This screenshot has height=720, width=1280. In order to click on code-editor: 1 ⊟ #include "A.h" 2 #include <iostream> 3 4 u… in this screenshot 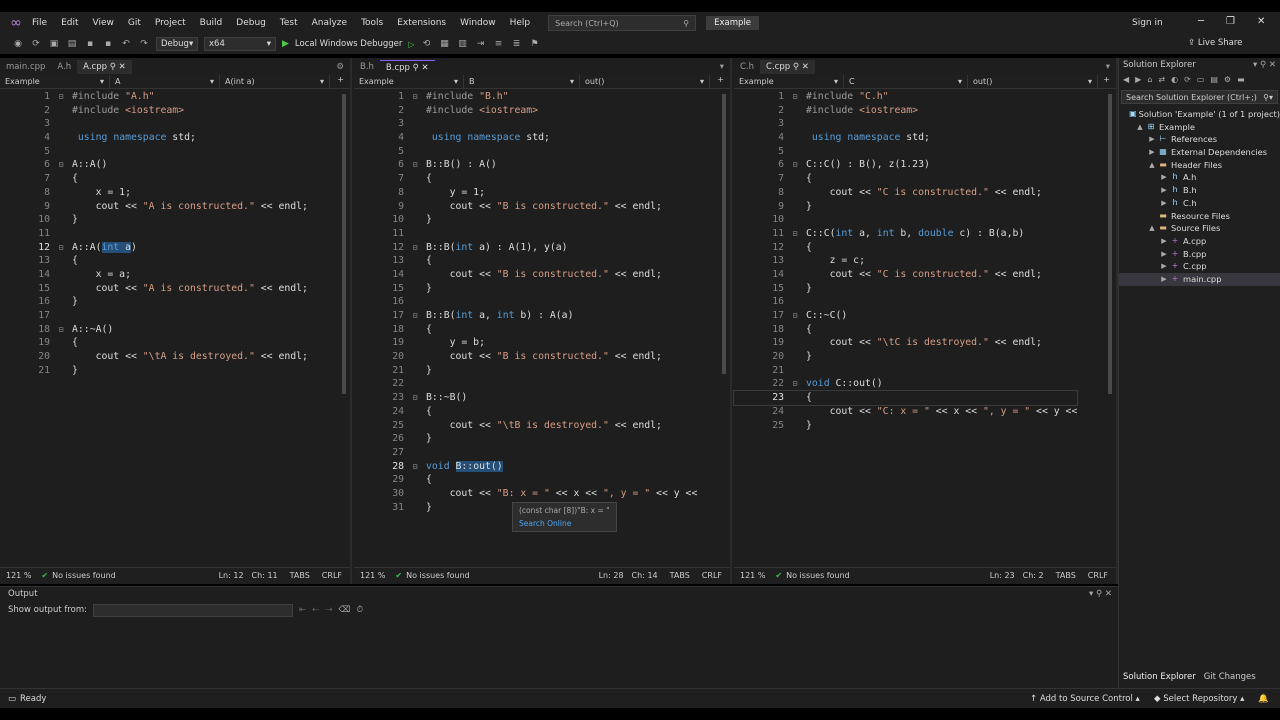, I will do `click(154, 233)`.